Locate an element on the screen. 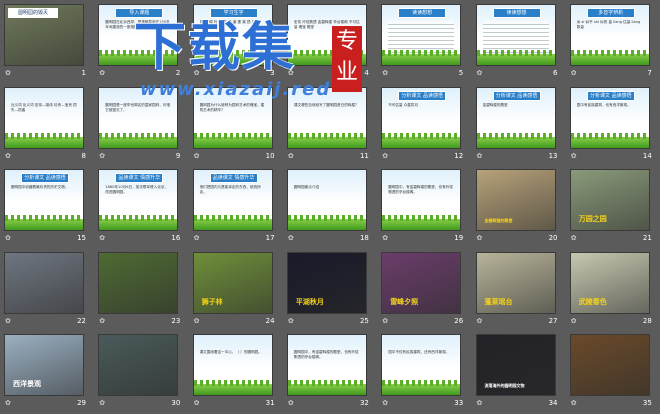 The height and width of the screenshot is (414, 660). slide-thumbnail: 读读想想 ✿ 6 is located at coordinates (521, 43).